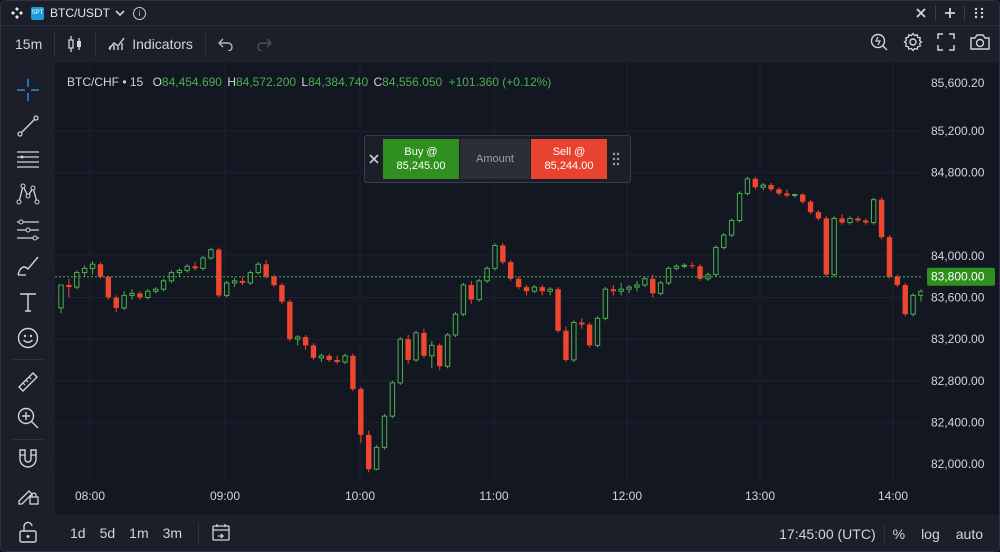 The image size is (1000, 552). I want to click on sell-button: Sell @ 85,244.00, so click(569, 159).